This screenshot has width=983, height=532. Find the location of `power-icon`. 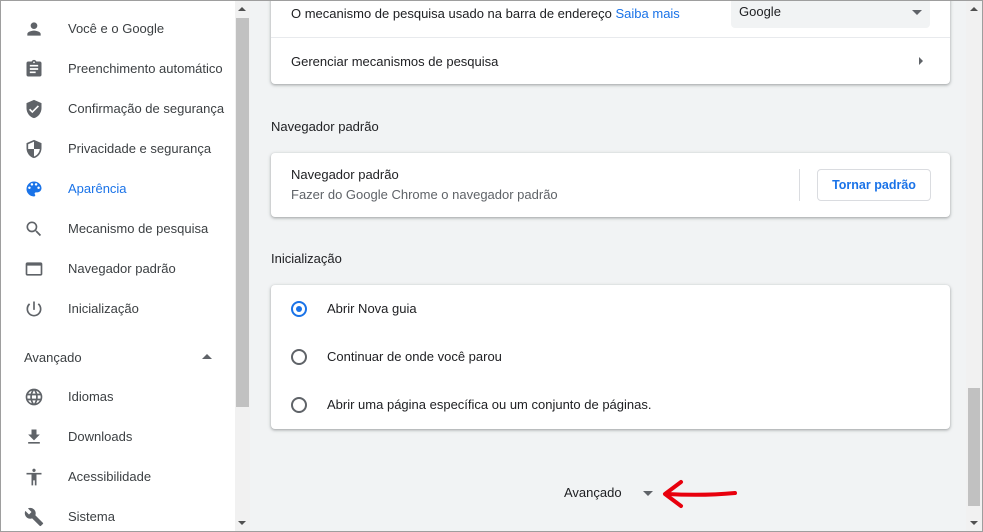

power-icon is located at coordinates (34, 309).